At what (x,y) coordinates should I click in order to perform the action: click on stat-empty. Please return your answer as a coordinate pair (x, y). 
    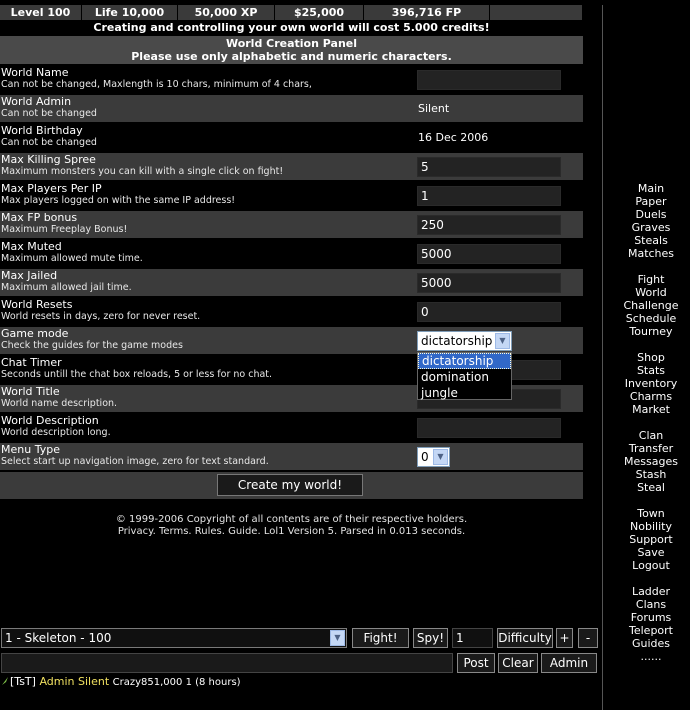
    Looking at the image, I should click on (536, 12).